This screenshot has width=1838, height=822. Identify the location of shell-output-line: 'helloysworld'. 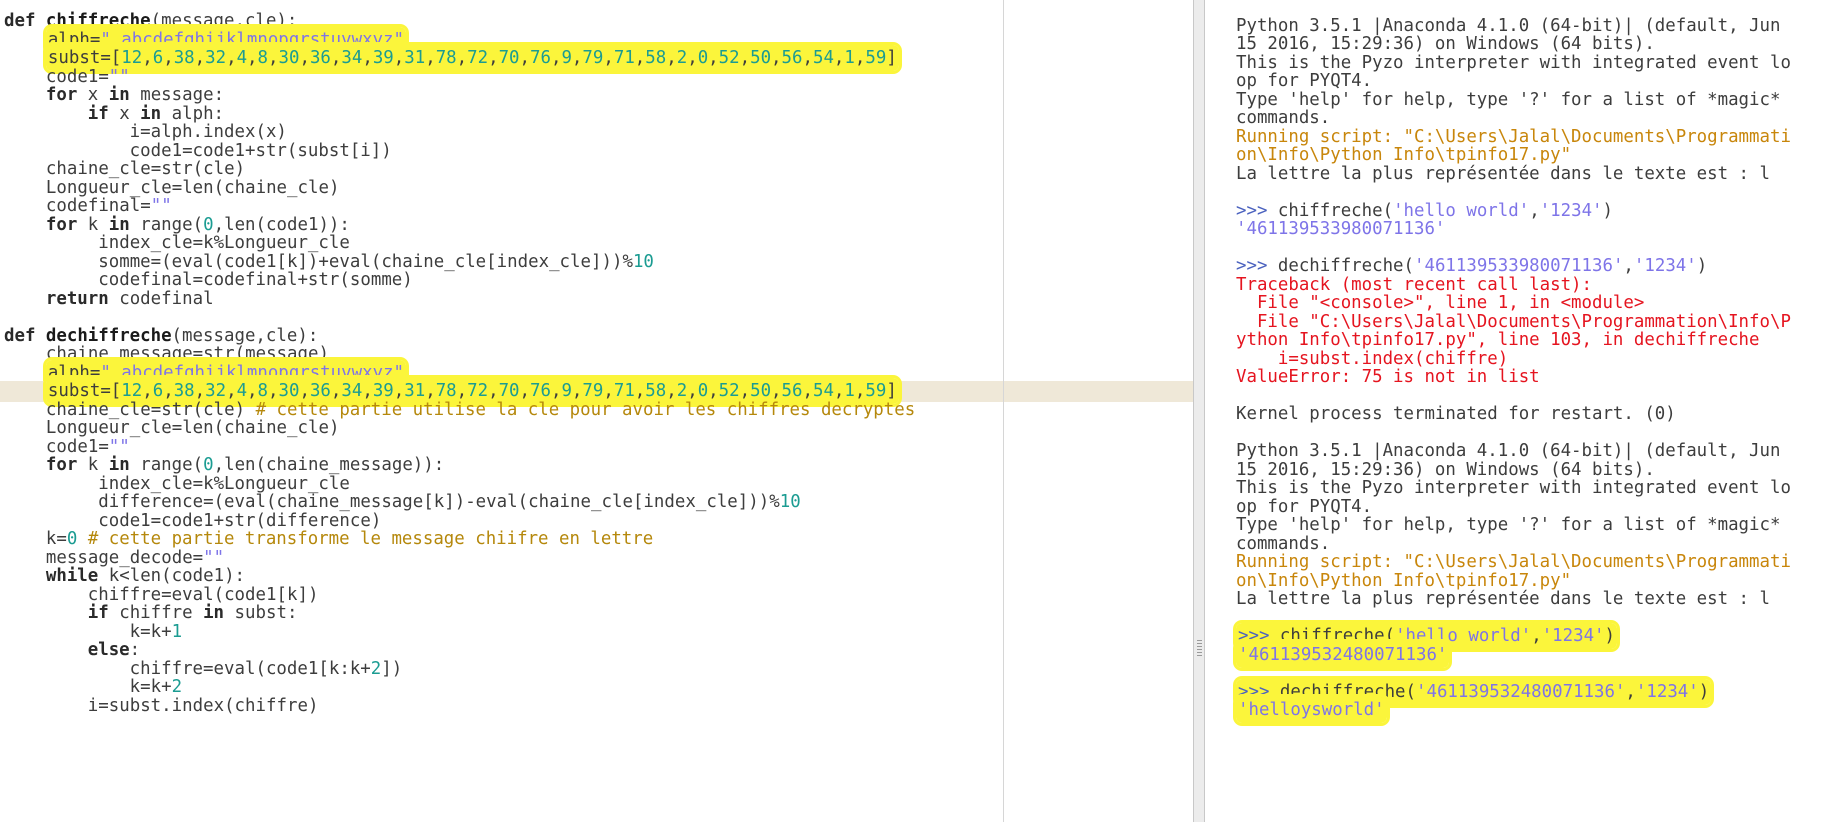
(1521, 710).